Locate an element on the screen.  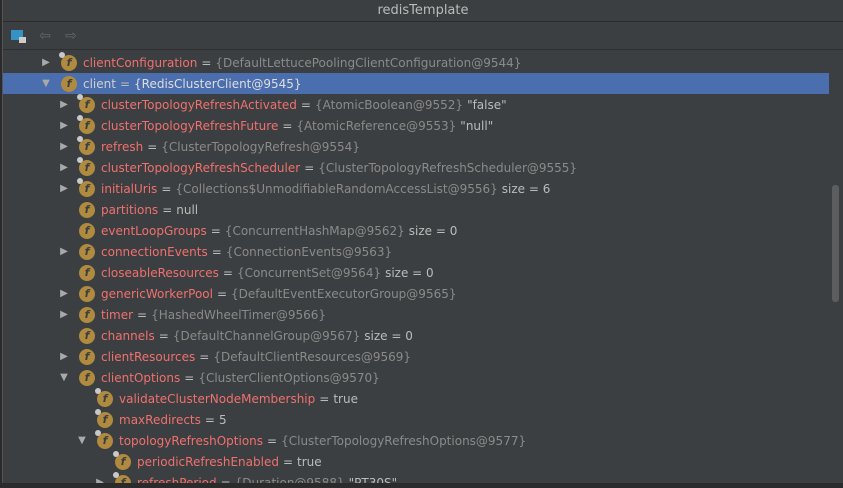
field-name: initialUris is located at coordinates (129, 188).